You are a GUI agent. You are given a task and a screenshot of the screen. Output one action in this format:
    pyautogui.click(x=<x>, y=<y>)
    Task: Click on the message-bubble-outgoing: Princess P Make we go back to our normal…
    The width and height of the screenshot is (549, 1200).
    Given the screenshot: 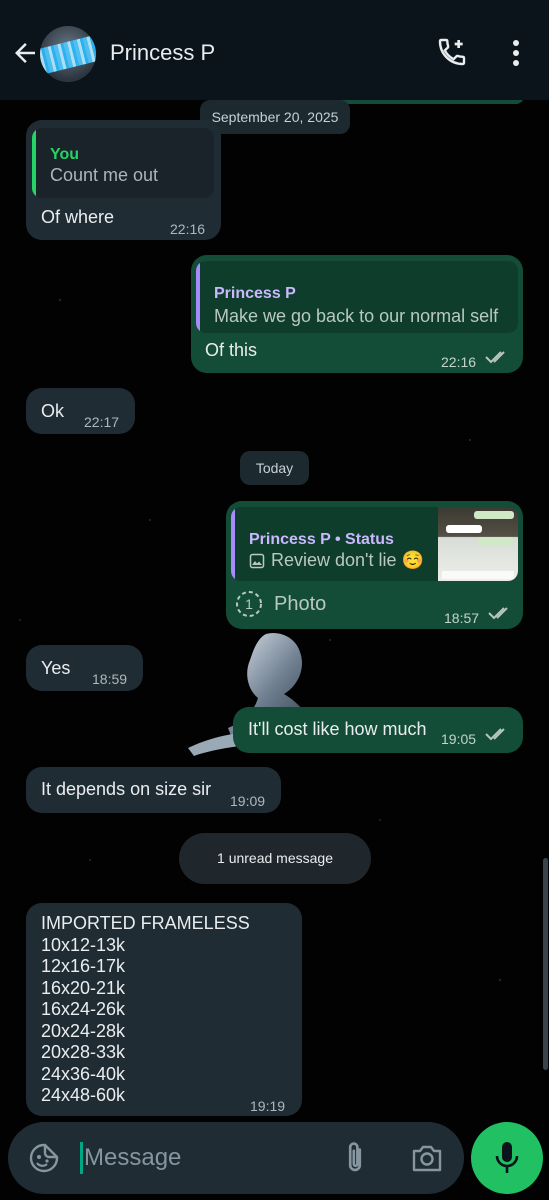 What is the action you would take?
    pyautogui.click(x=357, y=314)
    